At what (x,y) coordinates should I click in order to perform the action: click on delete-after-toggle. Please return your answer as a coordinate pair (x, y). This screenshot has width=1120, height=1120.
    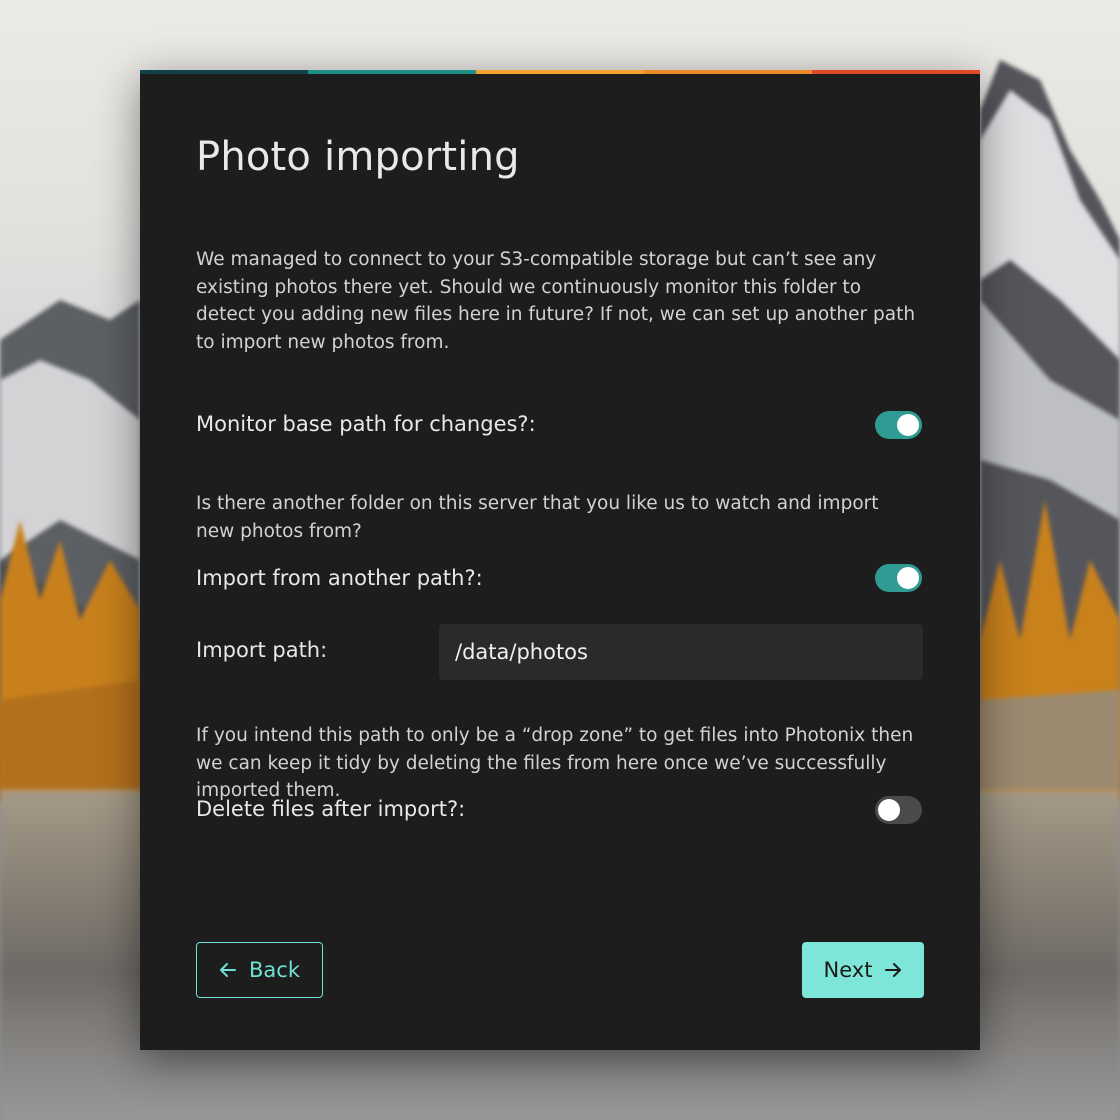
    Looking at the image, I should click on (898, 810).